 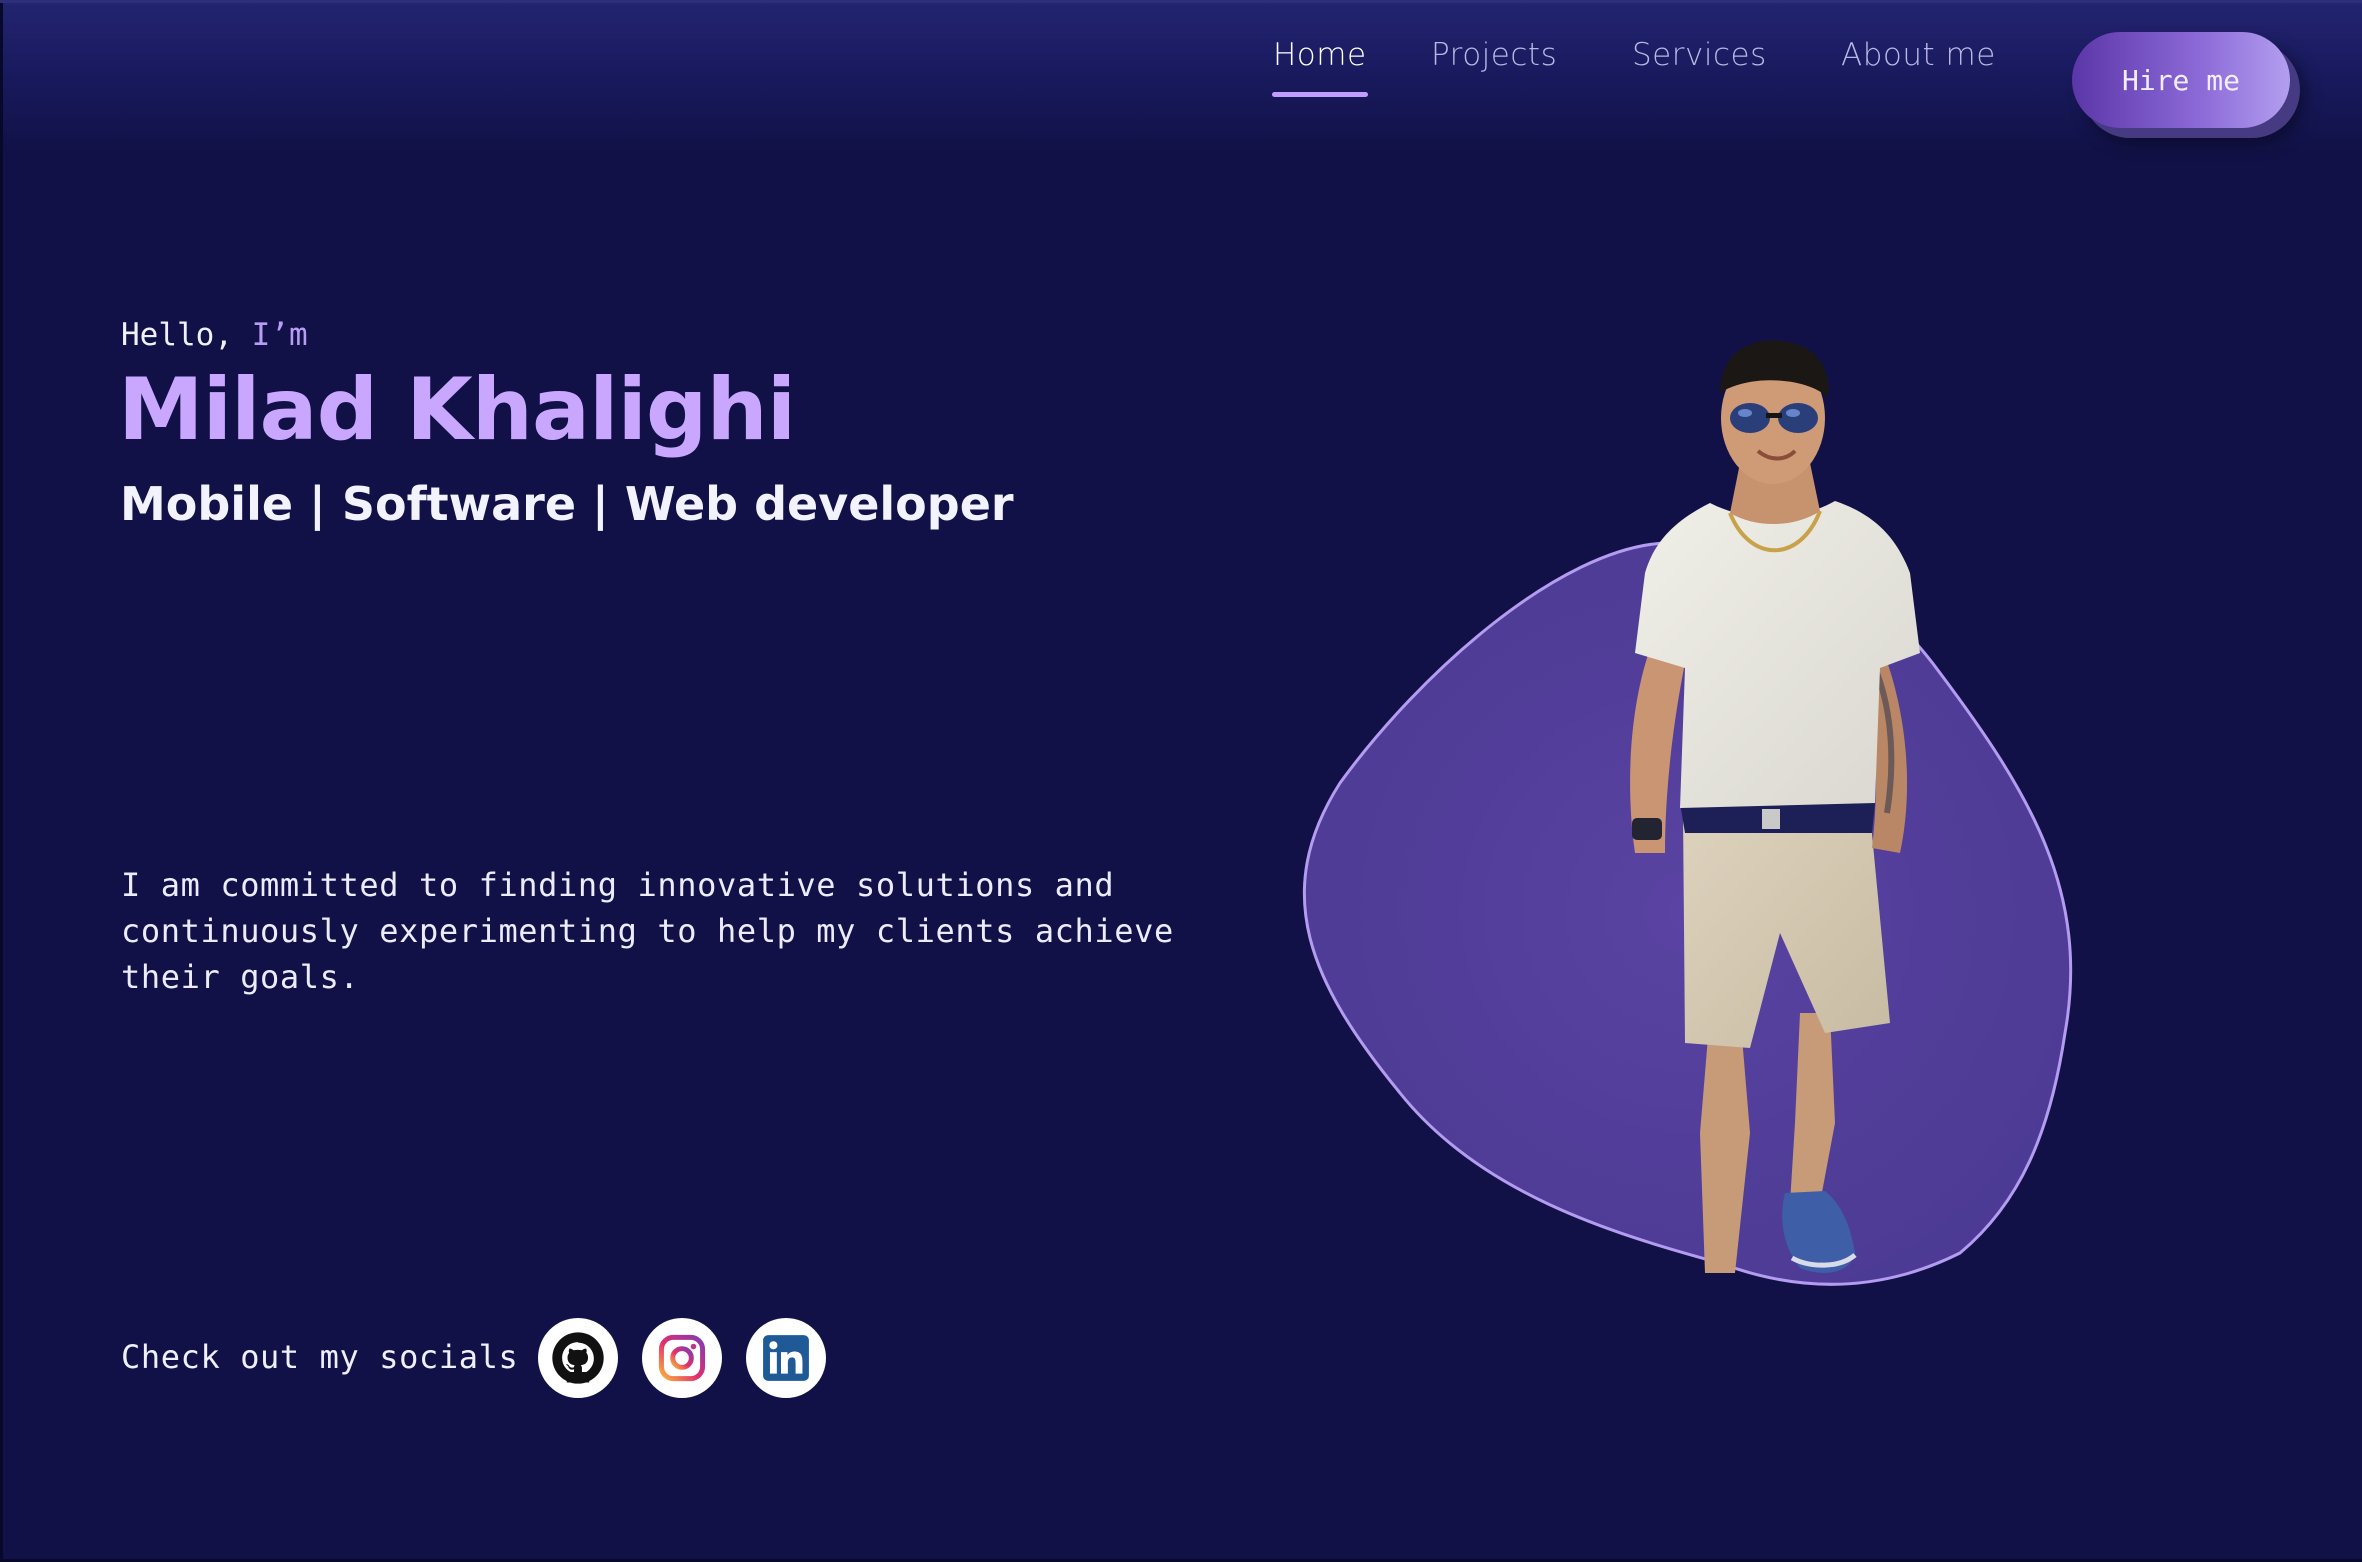 I want to click on linkedin-link, so click(x=786, y=1358).